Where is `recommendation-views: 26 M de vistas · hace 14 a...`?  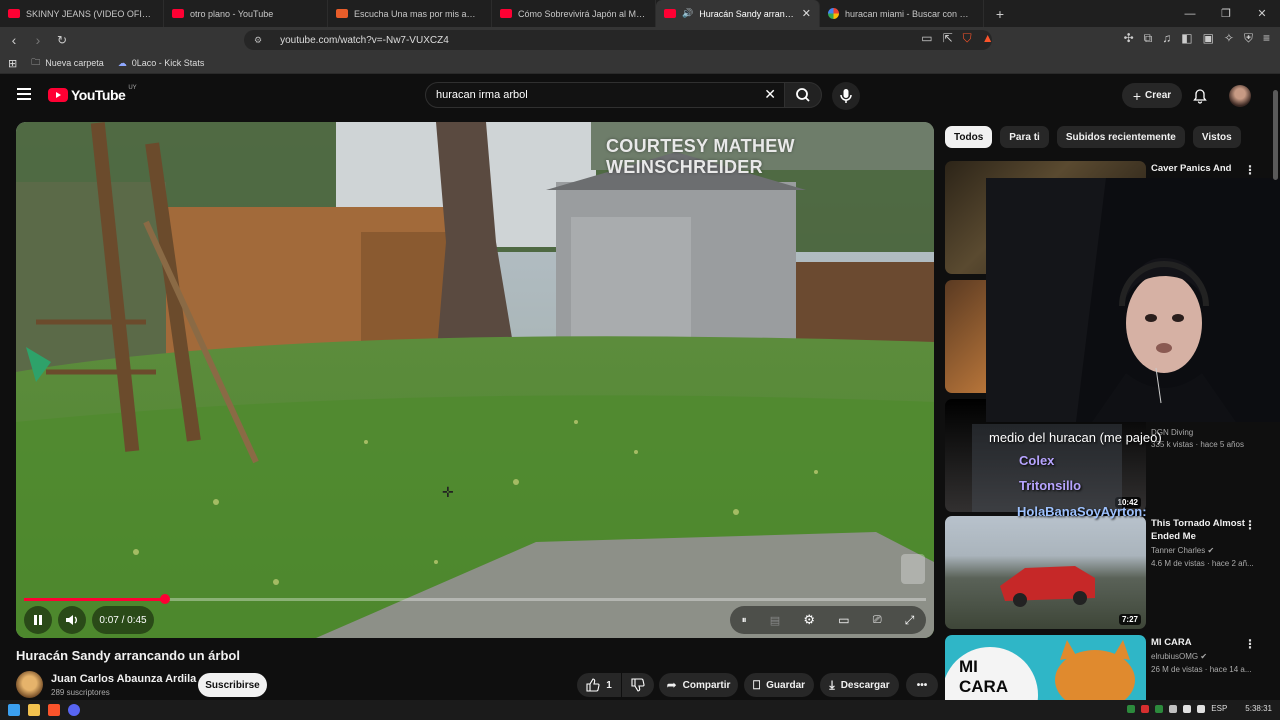 recommendation-views: 26 M de vistas · hace 14 a... is located at coordinates (1201, 669).